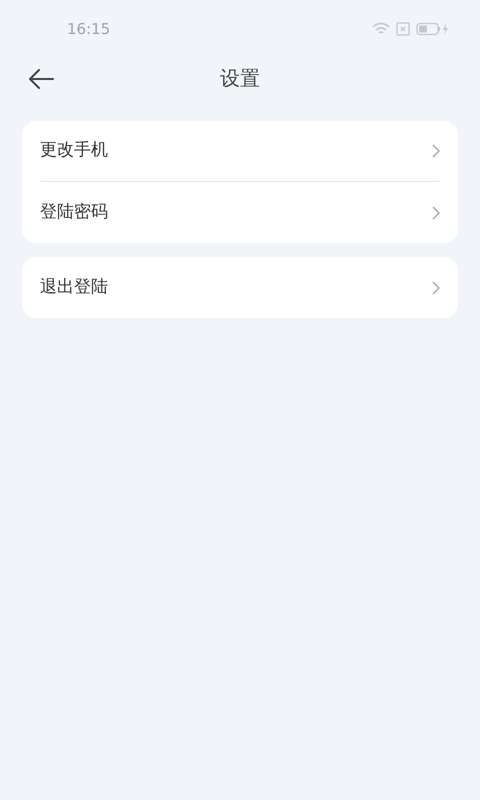 This screenshot has height=800, width=480. Describe the element at coordinates (41, 79) in the screenshot. I see `back-arrow-icon` at that location.